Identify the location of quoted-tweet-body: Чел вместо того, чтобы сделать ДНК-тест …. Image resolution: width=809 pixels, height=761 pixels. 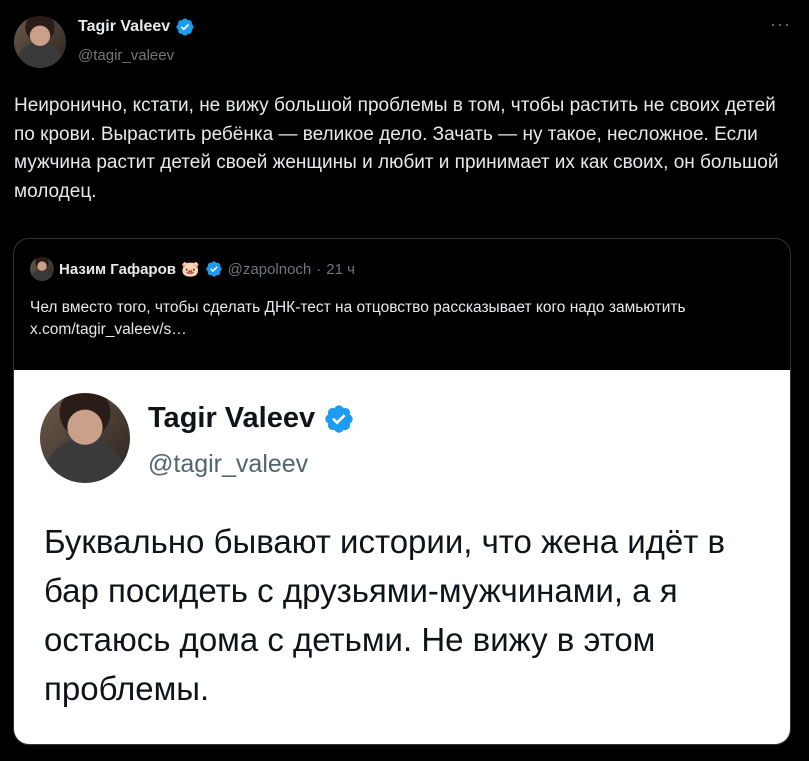
(358, 307).